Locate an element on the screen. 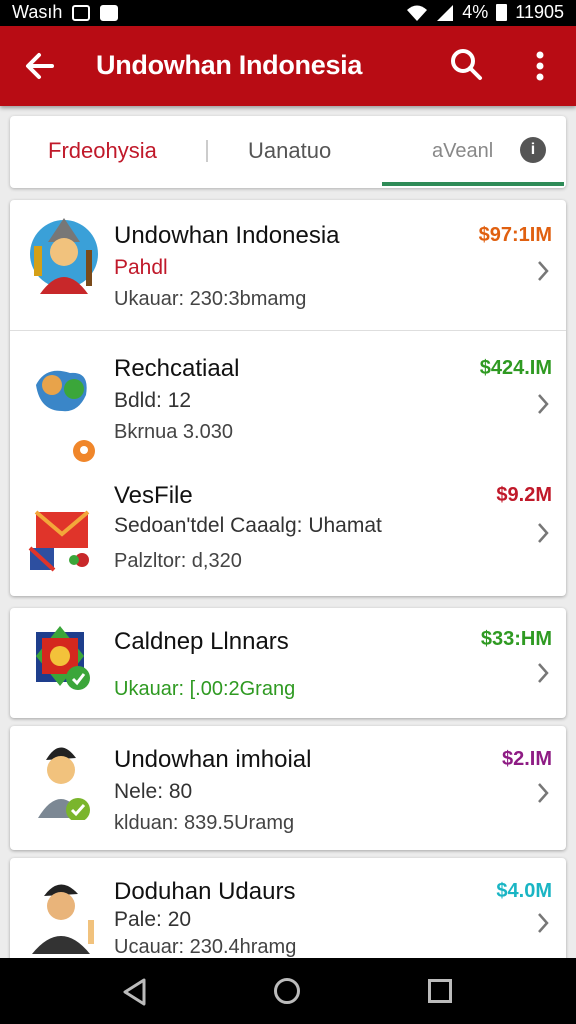 This screenshot has height=1024, width=576. nav-recents-icon is located at coordinates (440, 991).